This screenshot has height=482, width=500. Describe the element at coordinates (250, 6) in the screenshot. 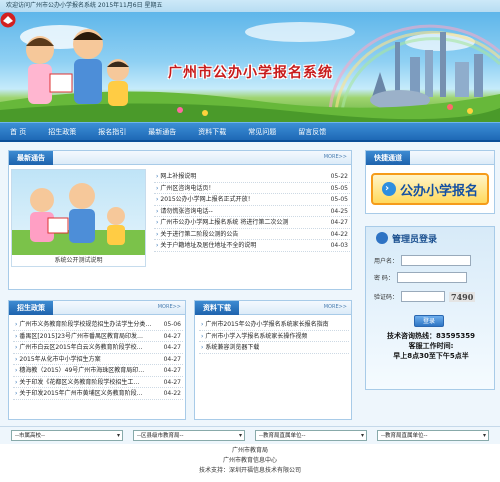

I see `welcome-bar: 欢迎访问广州市公办小学报名系统 2015年11月6日 星期五` at that location.